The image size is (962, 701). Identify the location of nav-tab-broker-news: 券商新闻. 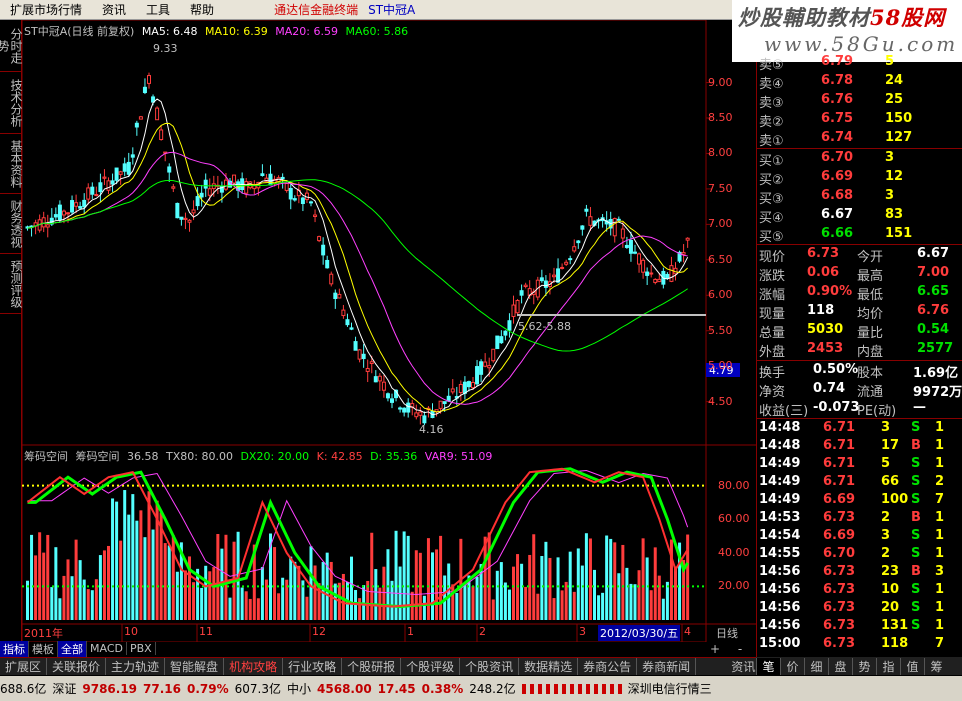
(667, 666).